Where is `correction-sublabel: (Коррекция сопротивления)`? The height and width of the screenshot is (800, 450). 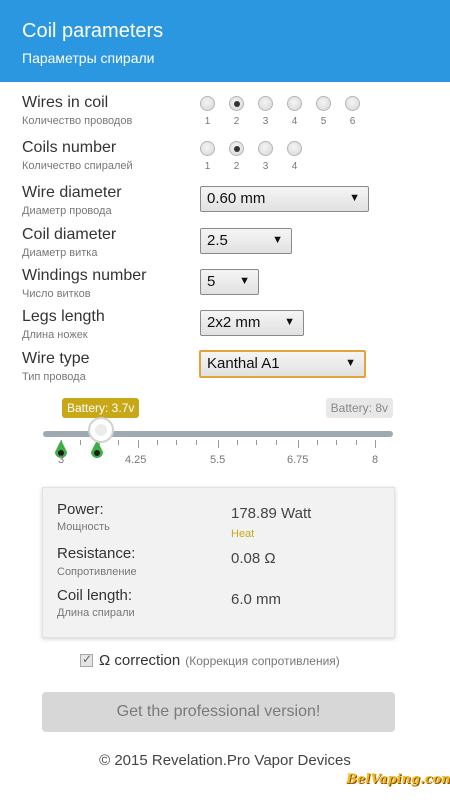
correction-sublabel: (Коррекция сопротивления) is located at coordinates (262, 660).